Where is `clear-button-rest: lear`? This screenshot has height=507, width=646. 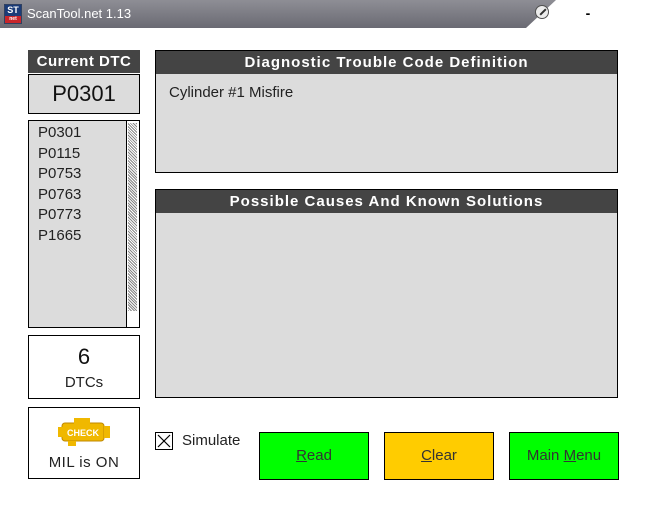
clear-button-rest: lear is located at coordinates (444, 455).